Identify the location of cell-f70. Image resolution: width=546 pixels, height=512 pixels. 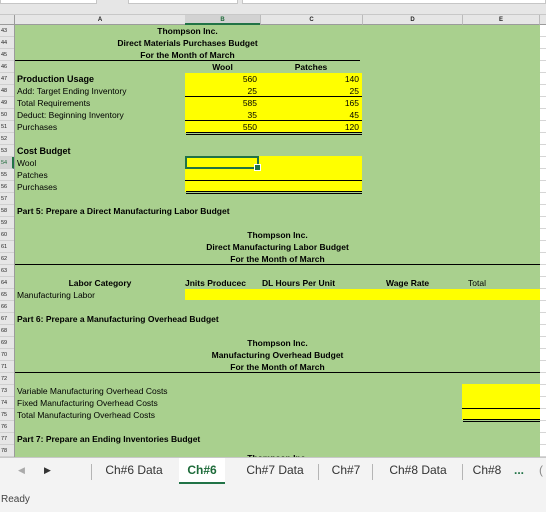
(543, 355).